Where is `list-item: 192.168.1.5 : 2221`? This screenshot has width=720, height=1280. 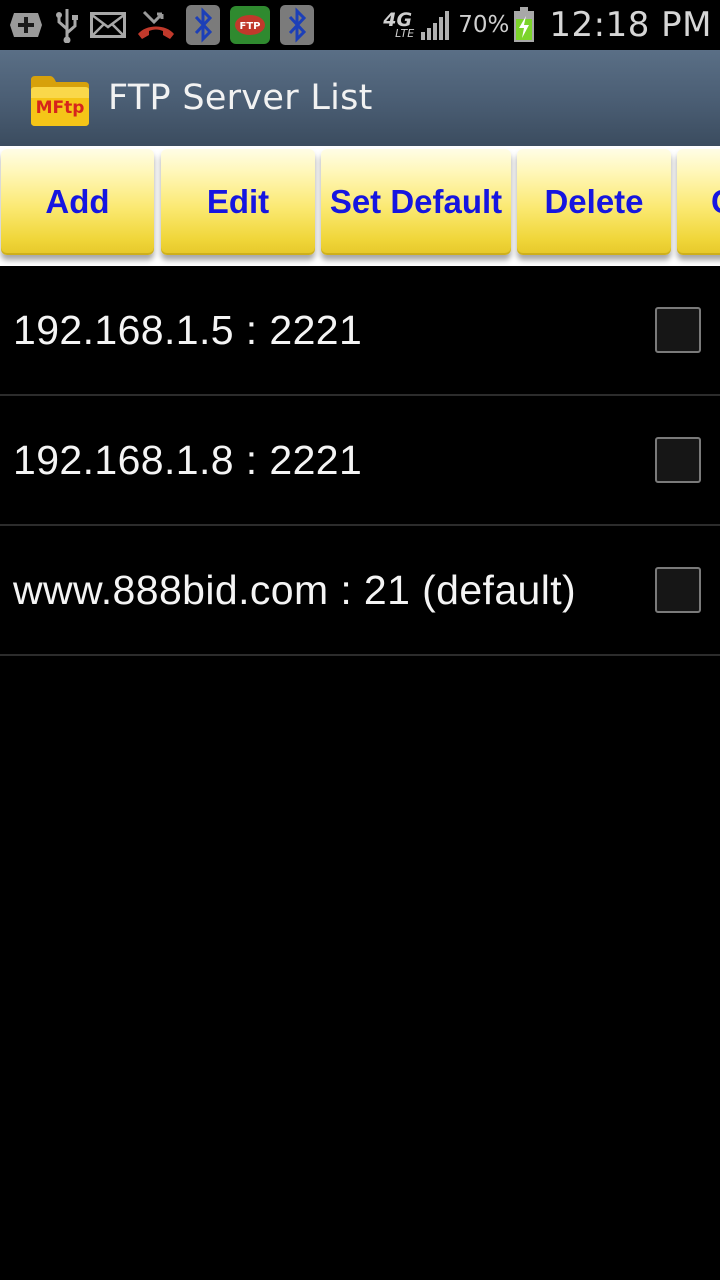 list-item: 192.168.1.5 : 2221 is located at coordinates (360, 331).